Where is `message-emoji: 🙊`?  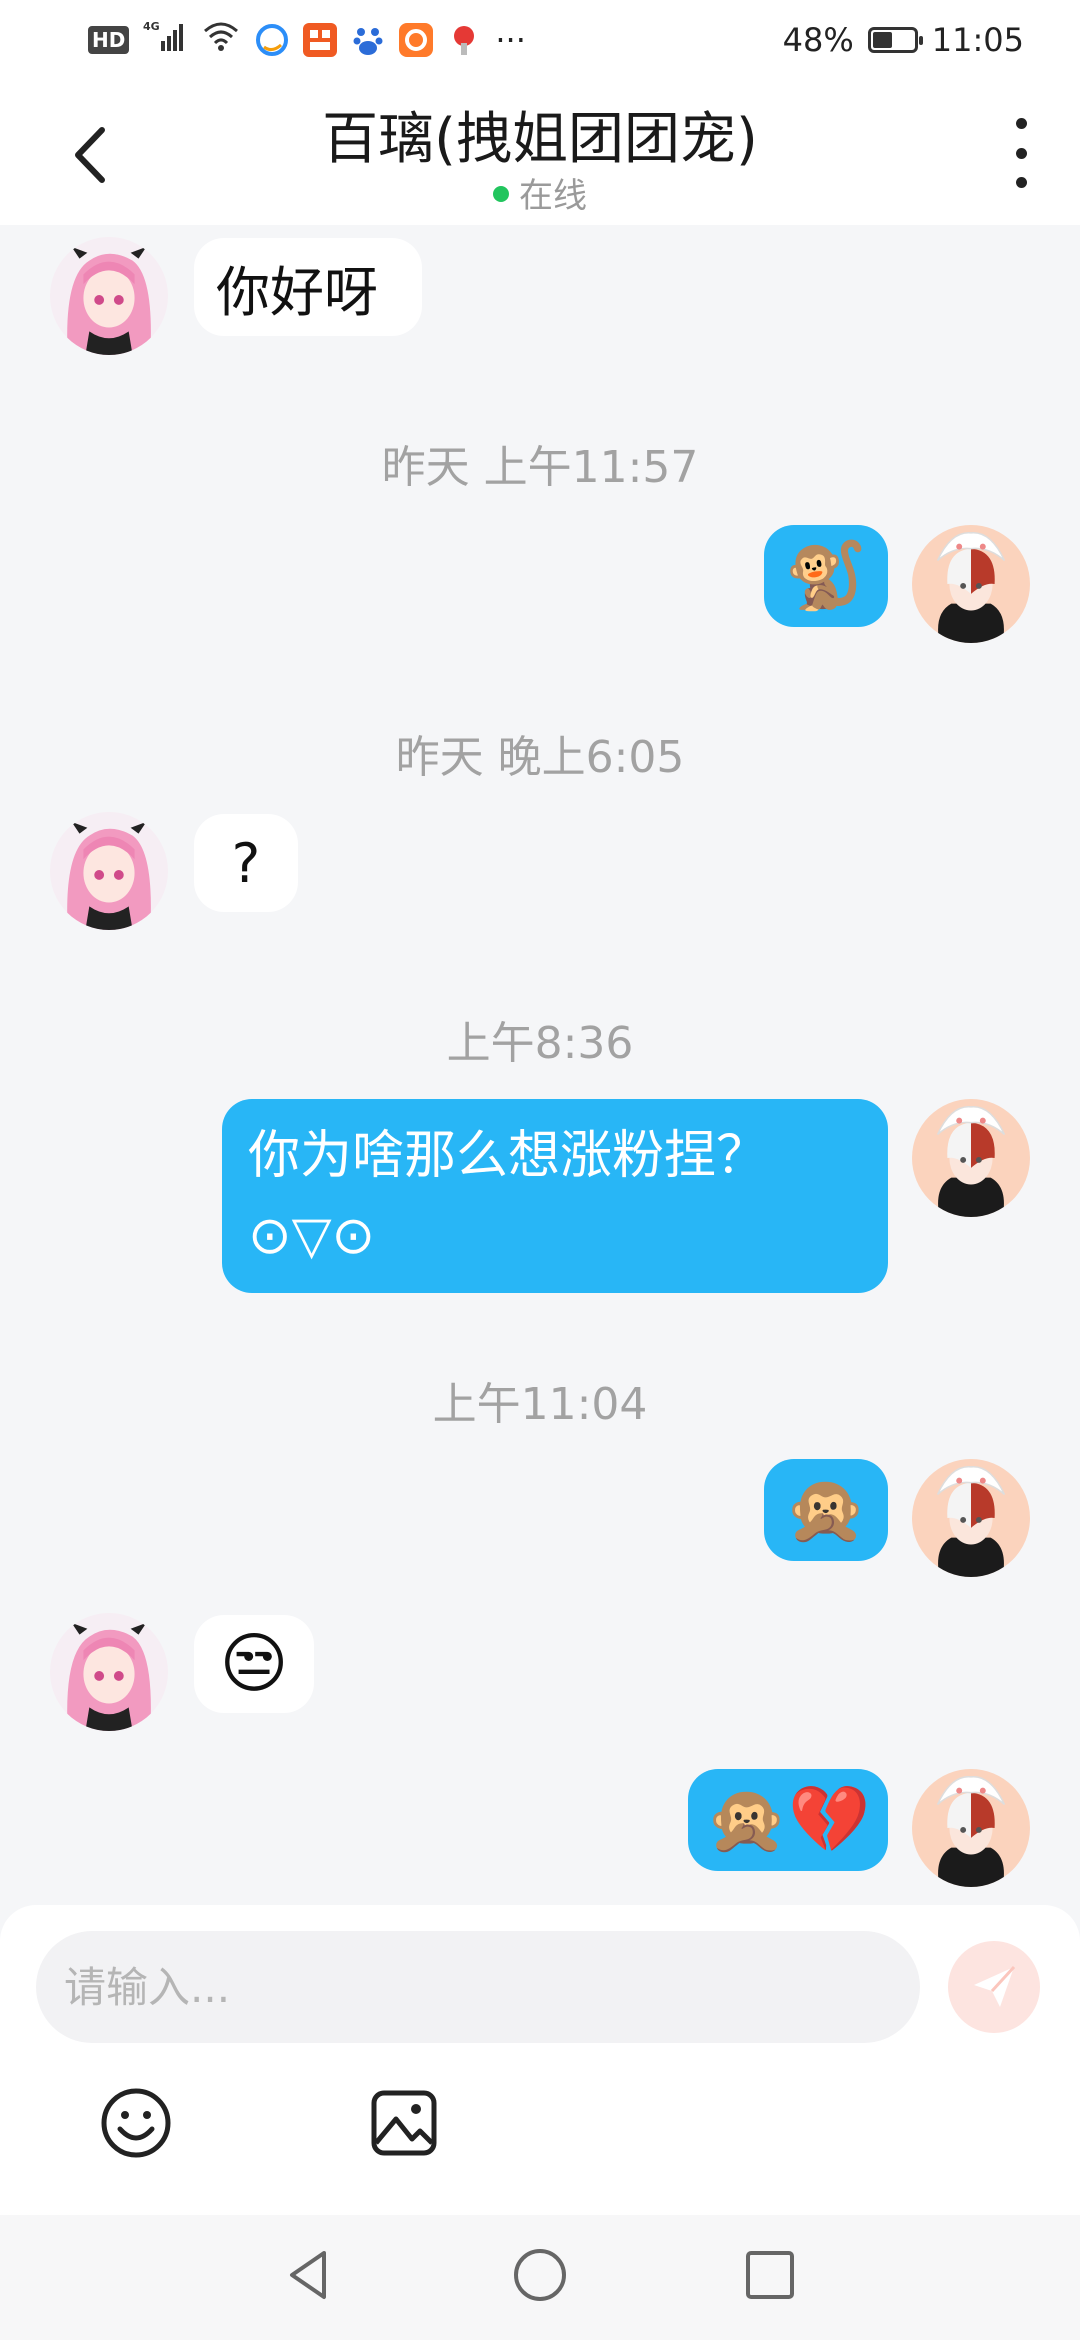
message-emoji: 🙊 is located at coordinates (826, 1509).